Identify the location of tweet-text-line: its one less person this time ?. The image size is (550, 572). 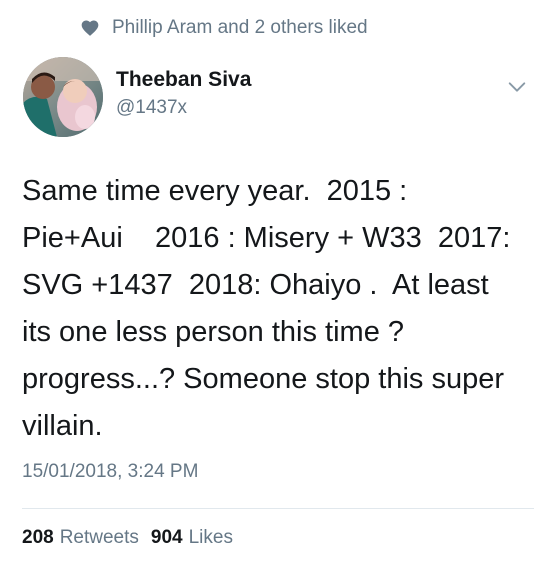
(213, 332).